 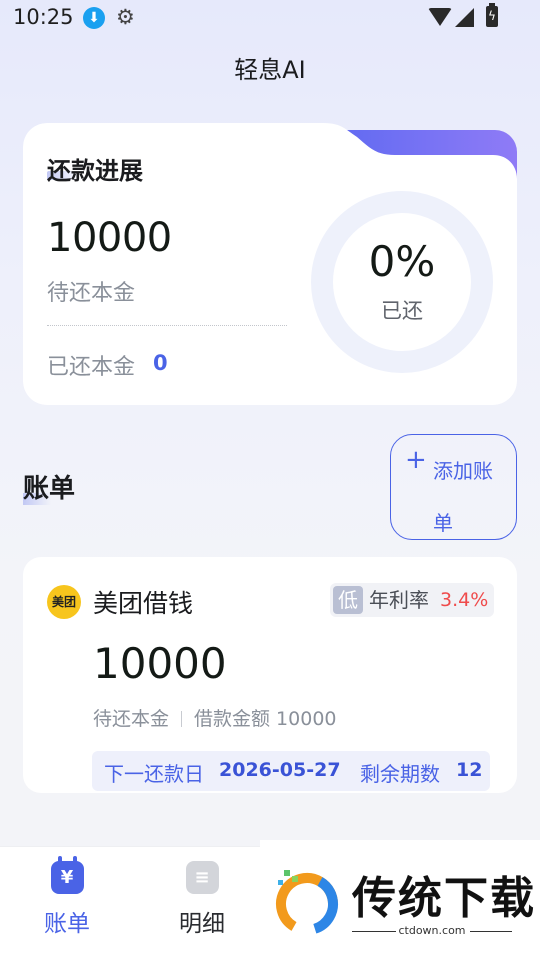 I want to click on page-title: 轻息AI, so click(x=270, y=70).